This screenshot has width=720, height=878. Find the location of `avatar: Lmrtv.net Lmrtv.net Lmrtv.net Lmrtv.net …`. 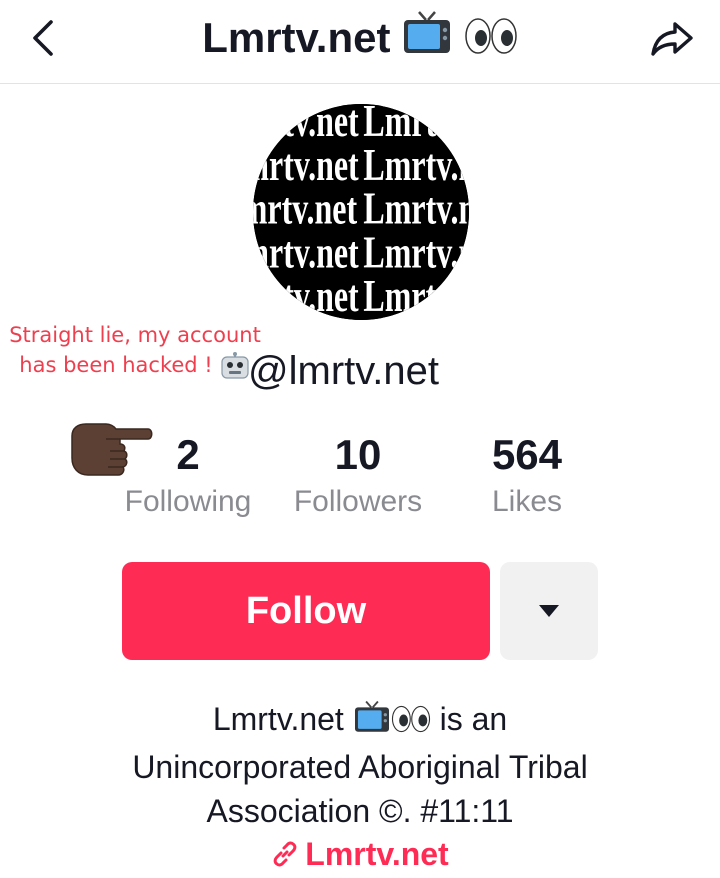

avatar: Lmrtv.net Lmrtv.net Lmrtv.net Lmrtv.net … is located at coordinates (361, 212).